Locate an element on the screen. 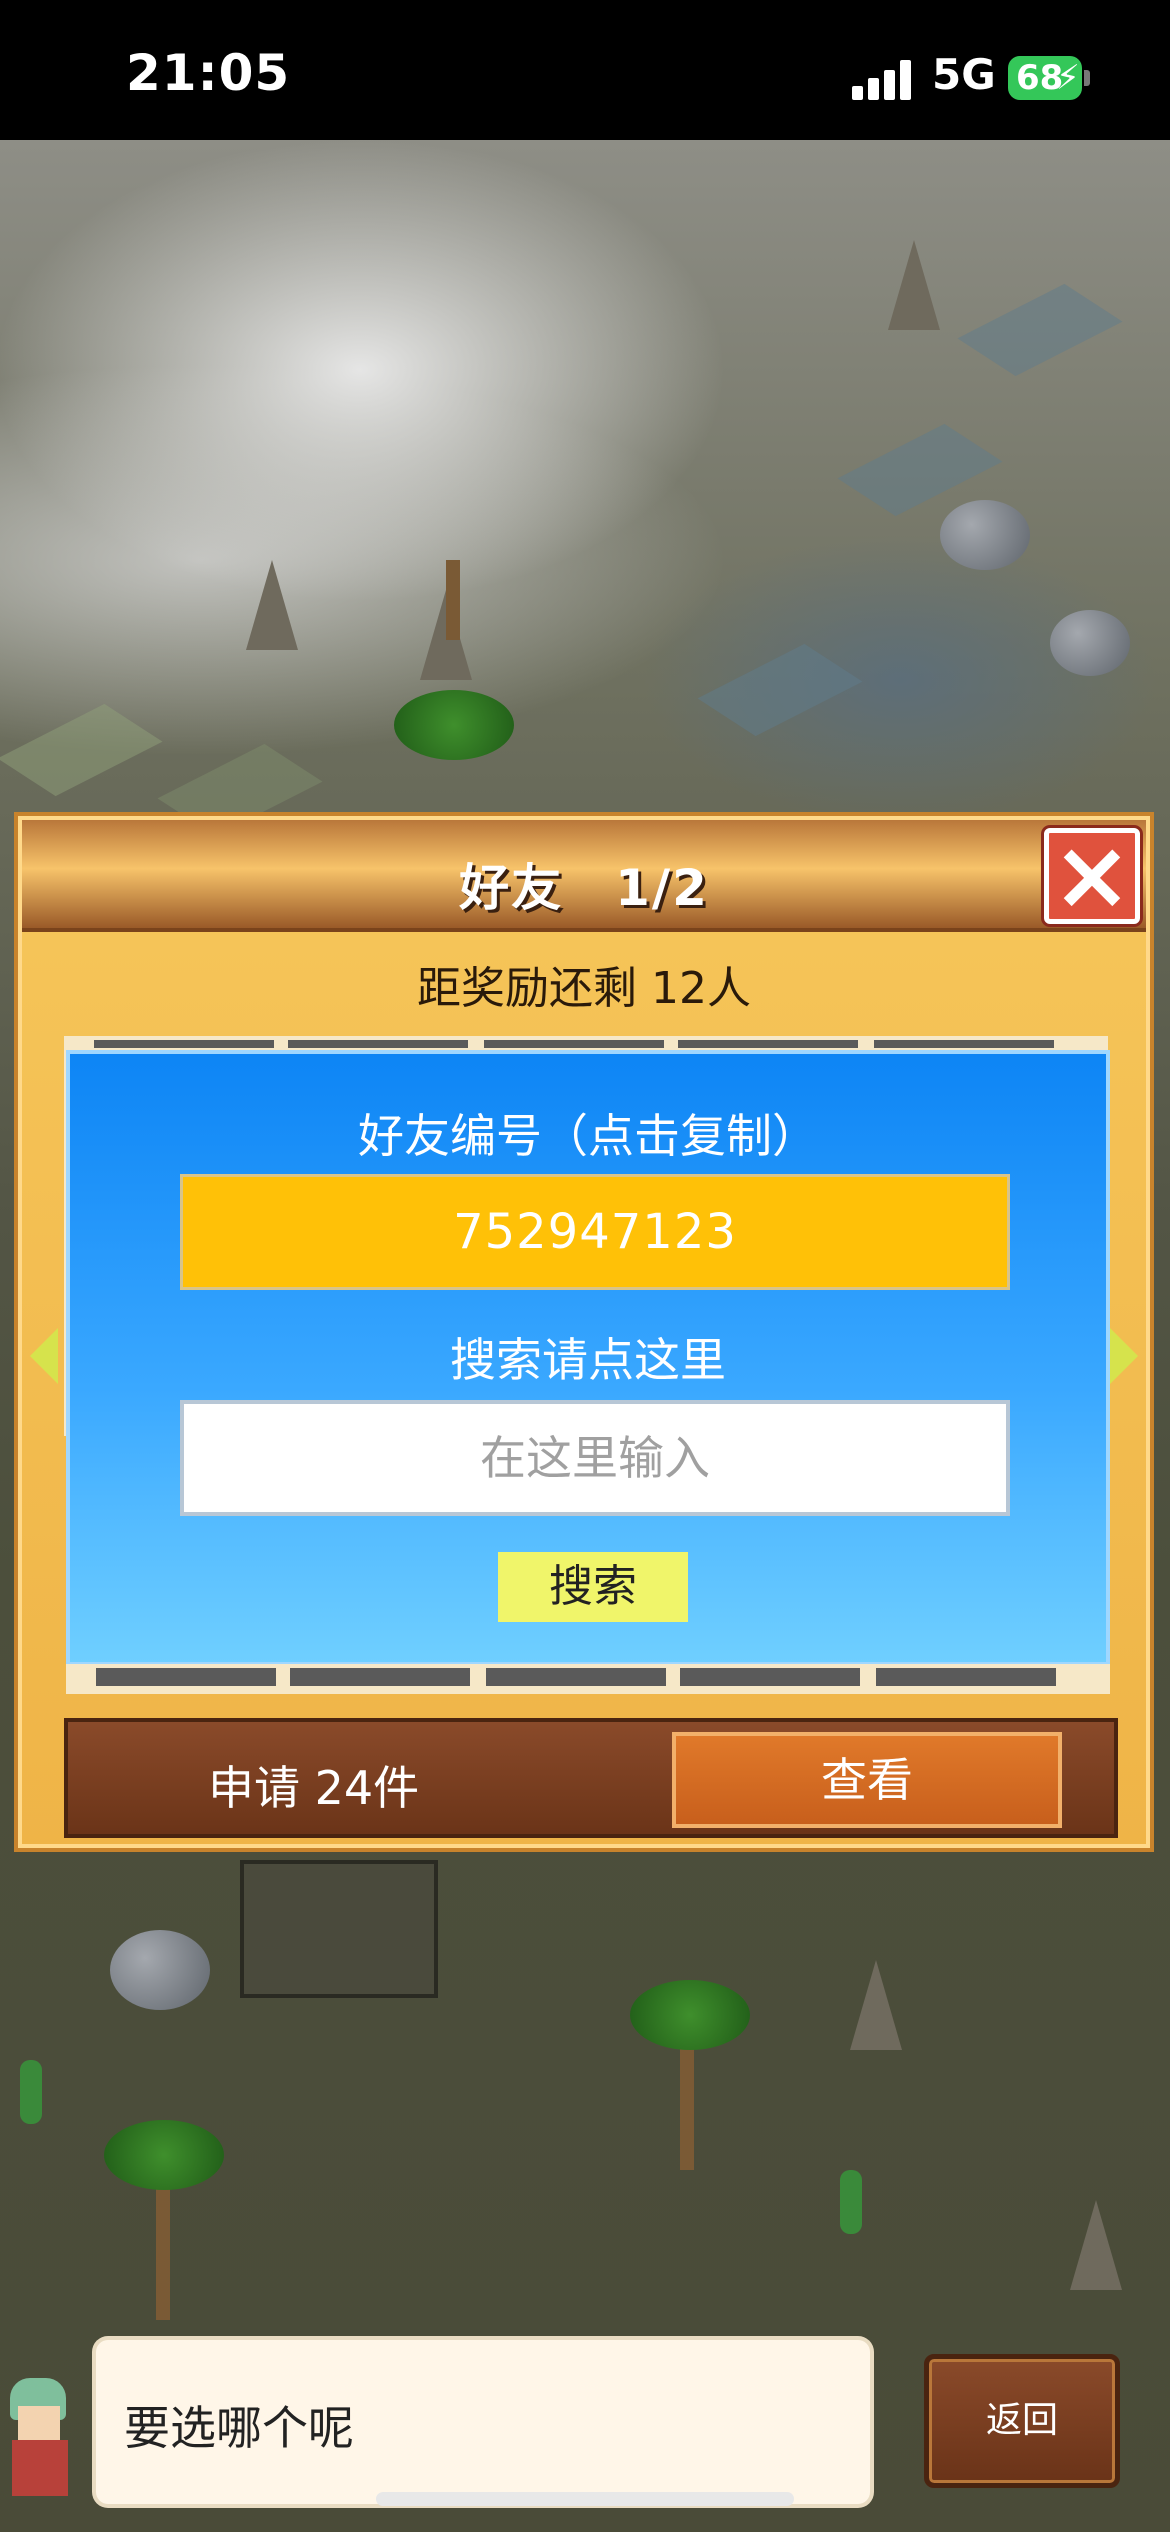  dialog-header: 好友 1/2 × is located at coordinates (584, 876).